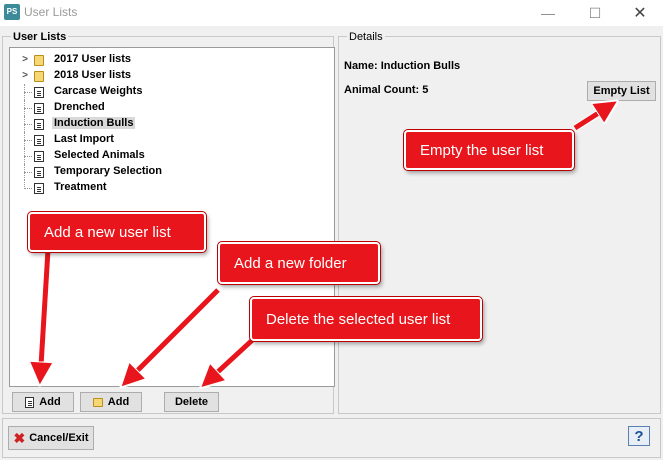 The image size is (663, 460). I want to click on cancel-exit-button: ✖ Cancel/Exit, so click(51, 438).